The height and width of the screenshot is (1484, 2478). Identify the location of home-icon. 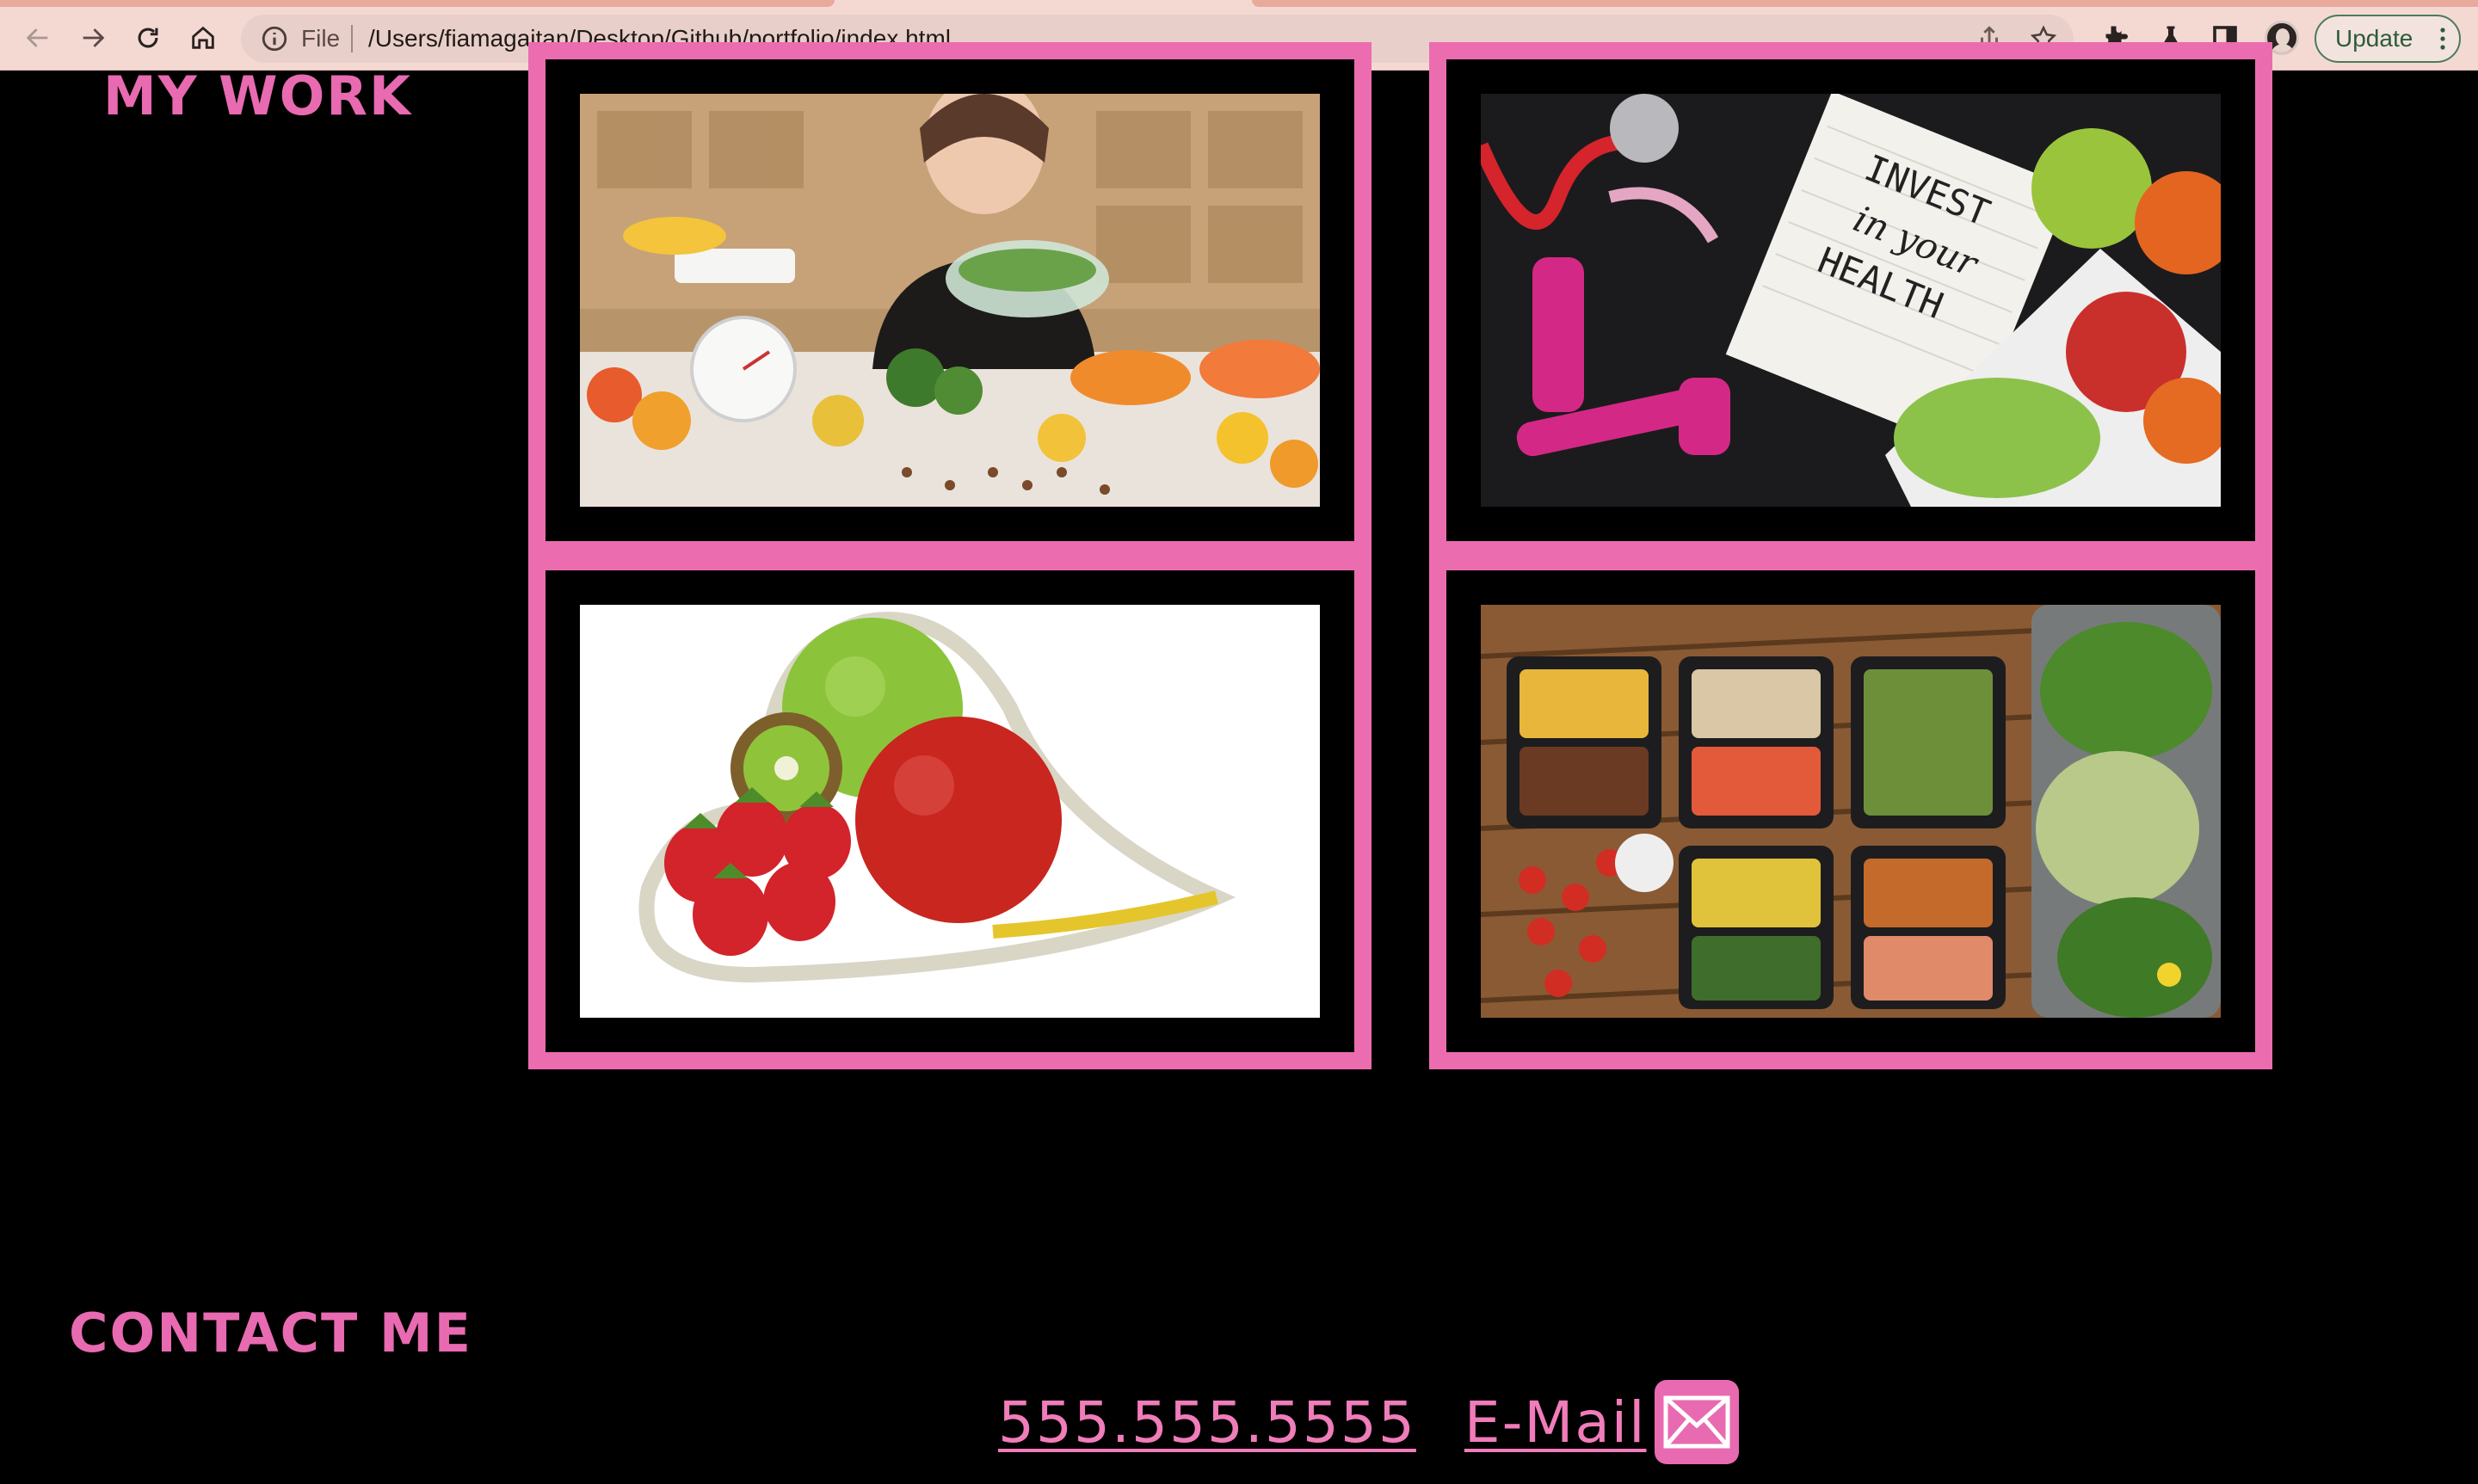
(203, 37).